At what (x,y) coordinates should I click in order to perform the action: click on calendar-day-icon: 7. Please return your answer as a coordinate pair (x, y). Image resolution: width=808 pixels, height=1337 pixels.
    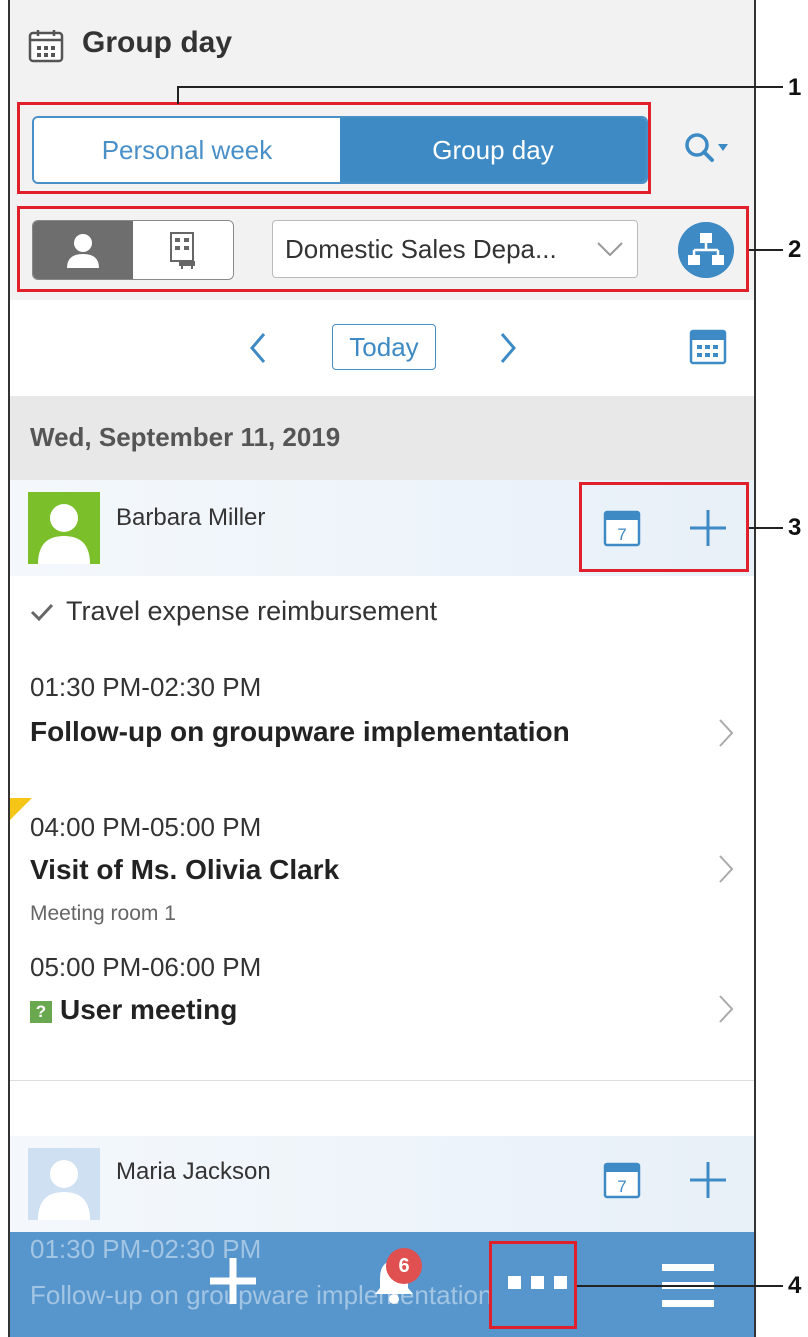
    Looking at the image, I should click on (622, 1180).